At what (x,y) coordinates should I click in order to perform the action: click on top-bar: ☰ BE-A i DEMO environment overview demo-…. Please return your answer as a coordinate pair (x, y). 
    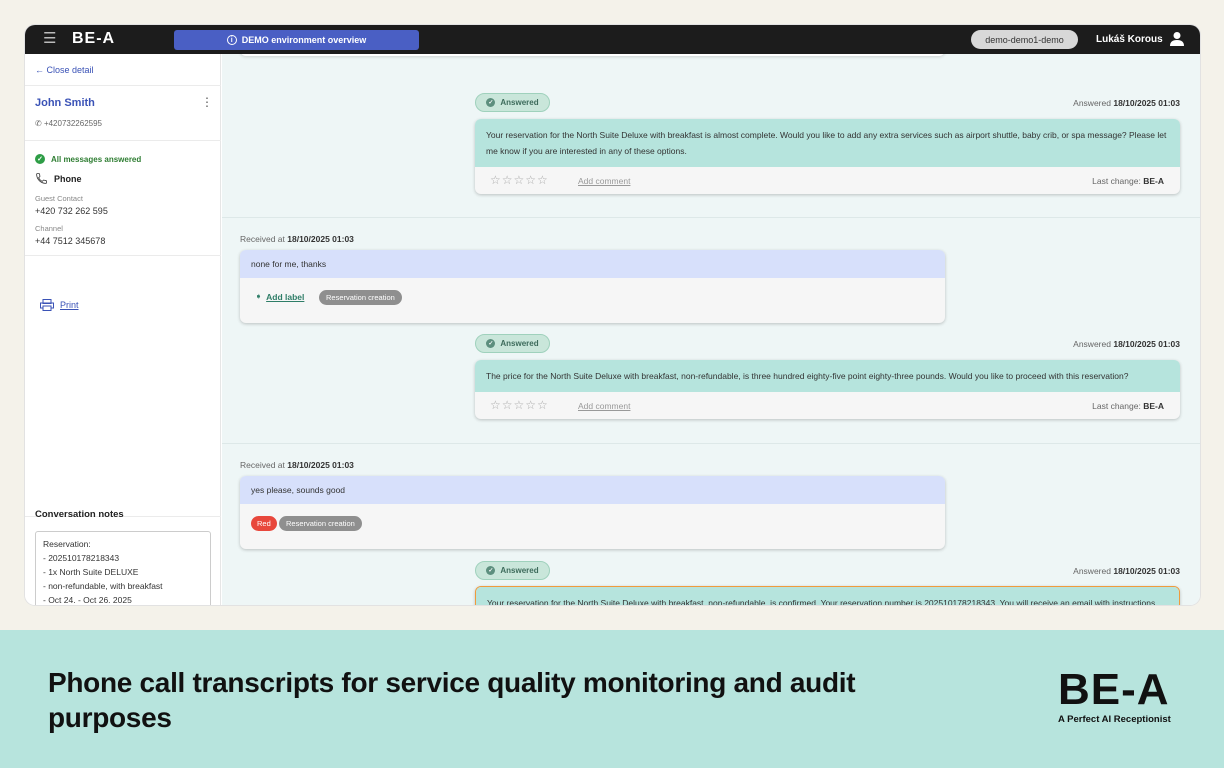
    Looking at the image, I should click on (612, 39).